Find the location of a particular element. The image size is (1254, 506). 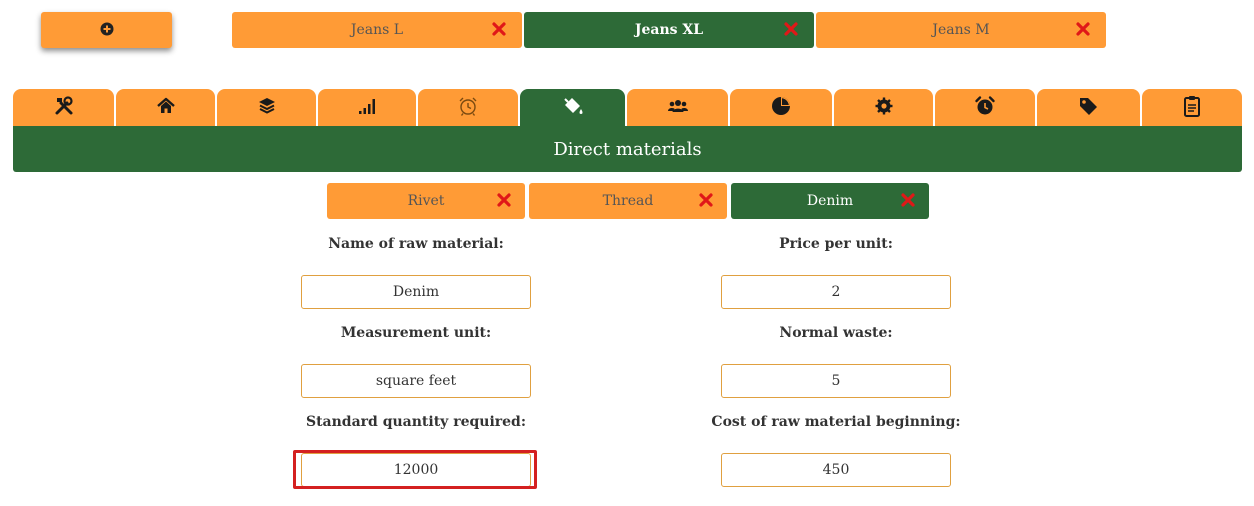

material-tab-label: Rivet is located at coordinates (426, 201).